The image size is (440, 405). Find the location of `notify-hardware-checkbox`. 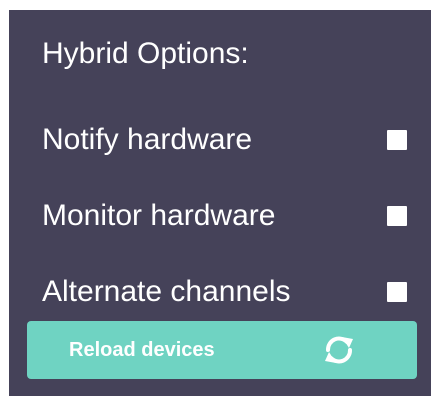

notify-hardware-checkbox is located at coordinates (397, 140).